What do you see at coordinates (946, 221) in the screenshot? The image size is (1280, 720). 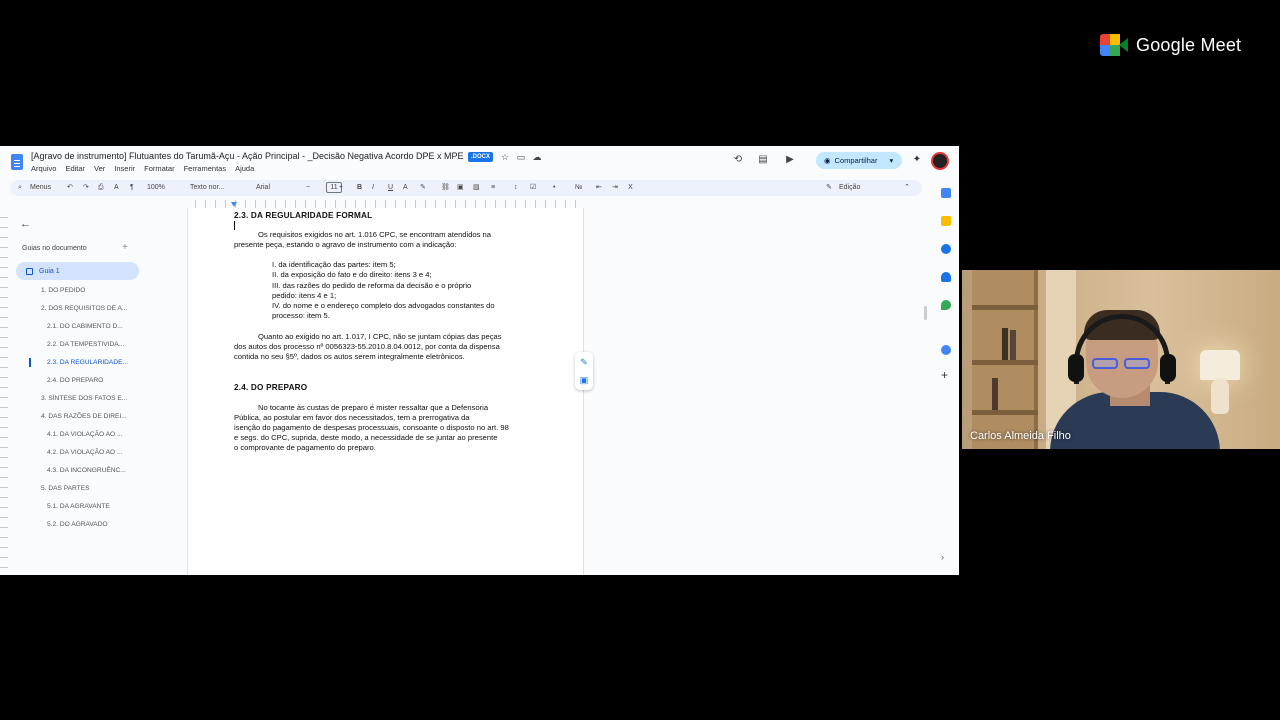 I see `keep-icon` at bounding box center [946, 221].